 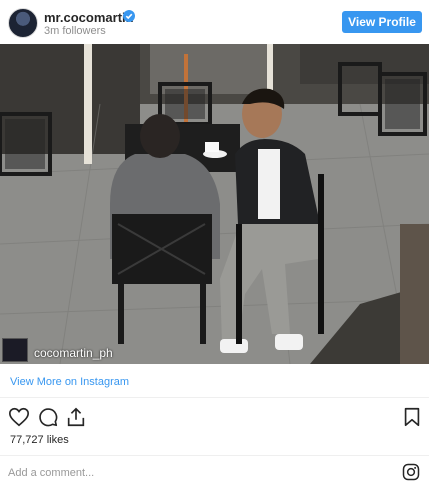 I want to click on caption-username: cocomartin_ph, so click(x=73, y=353).